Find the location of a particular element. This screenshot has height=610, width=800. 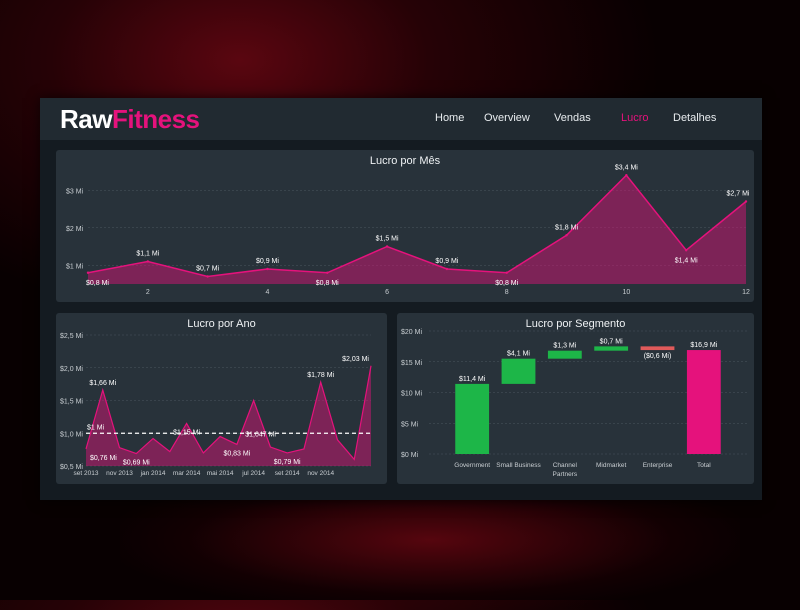

x-tick-label: nov 2014 is located at coordinates (320, 473).